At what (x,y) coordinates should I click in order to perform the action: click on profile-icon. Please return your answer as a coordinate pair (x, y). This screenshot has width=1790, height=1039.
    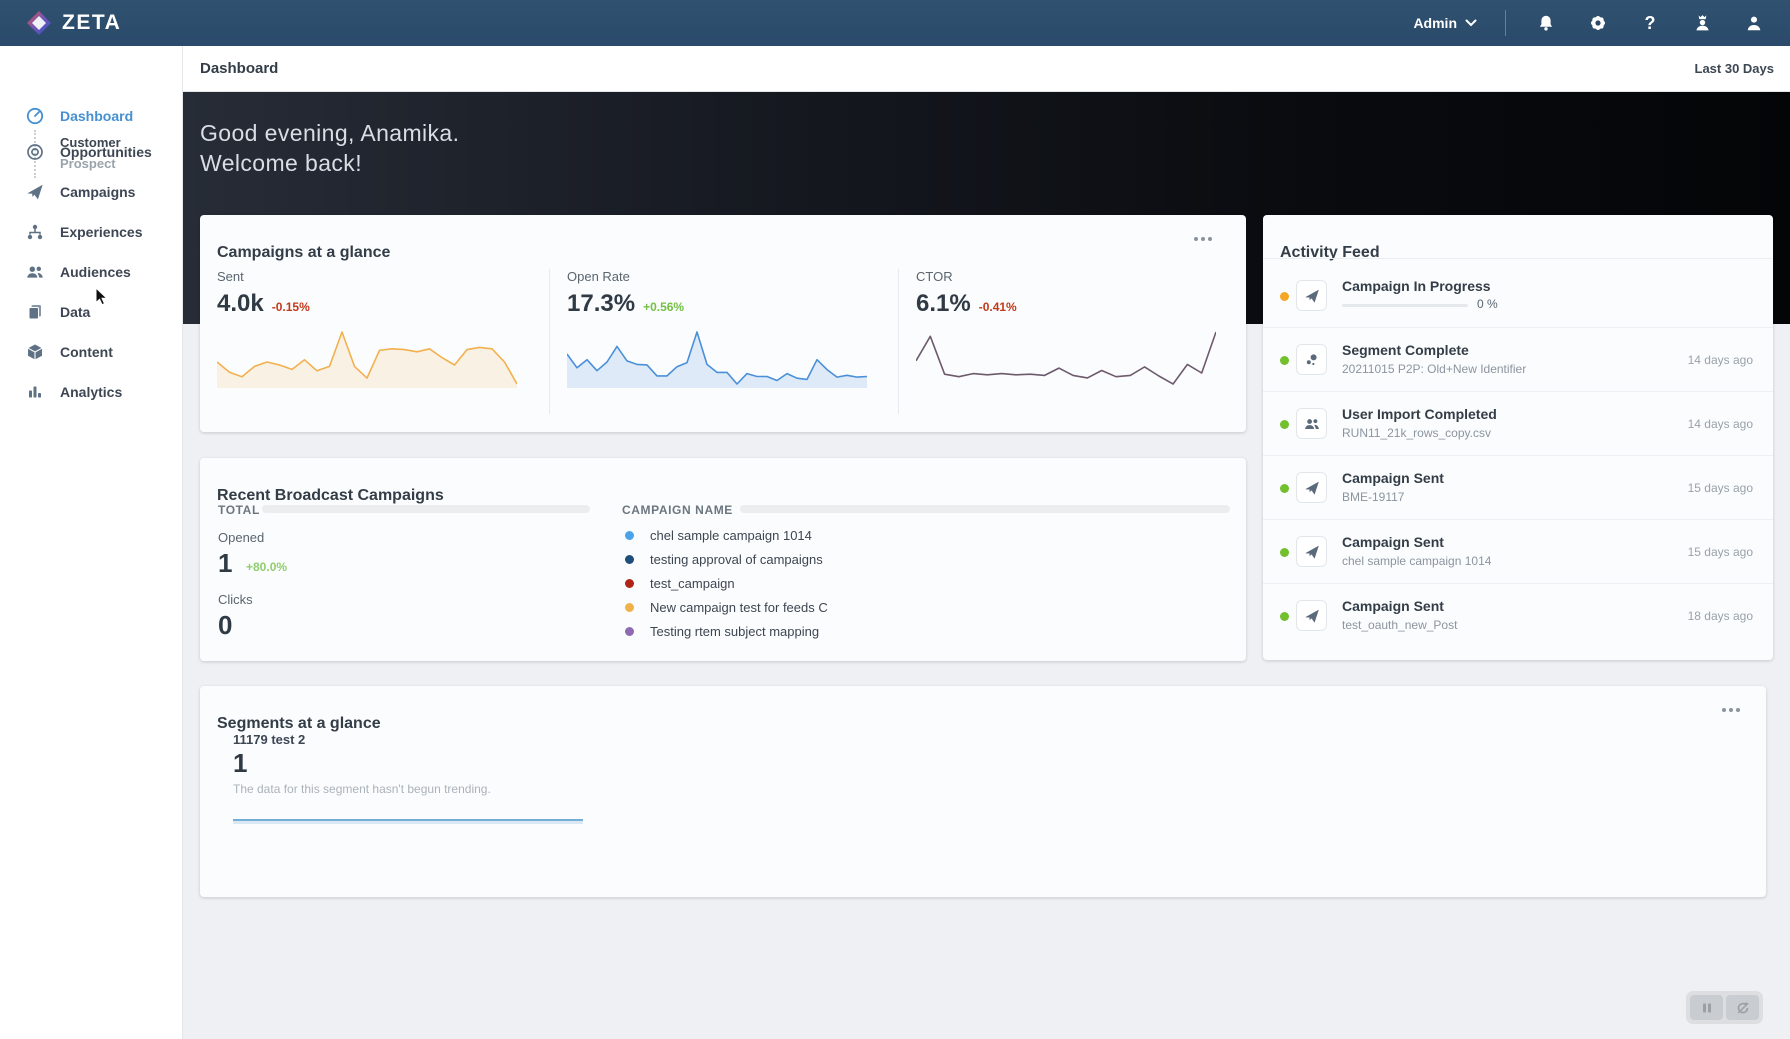
    Looking at the image, I should click on (1754, 23).